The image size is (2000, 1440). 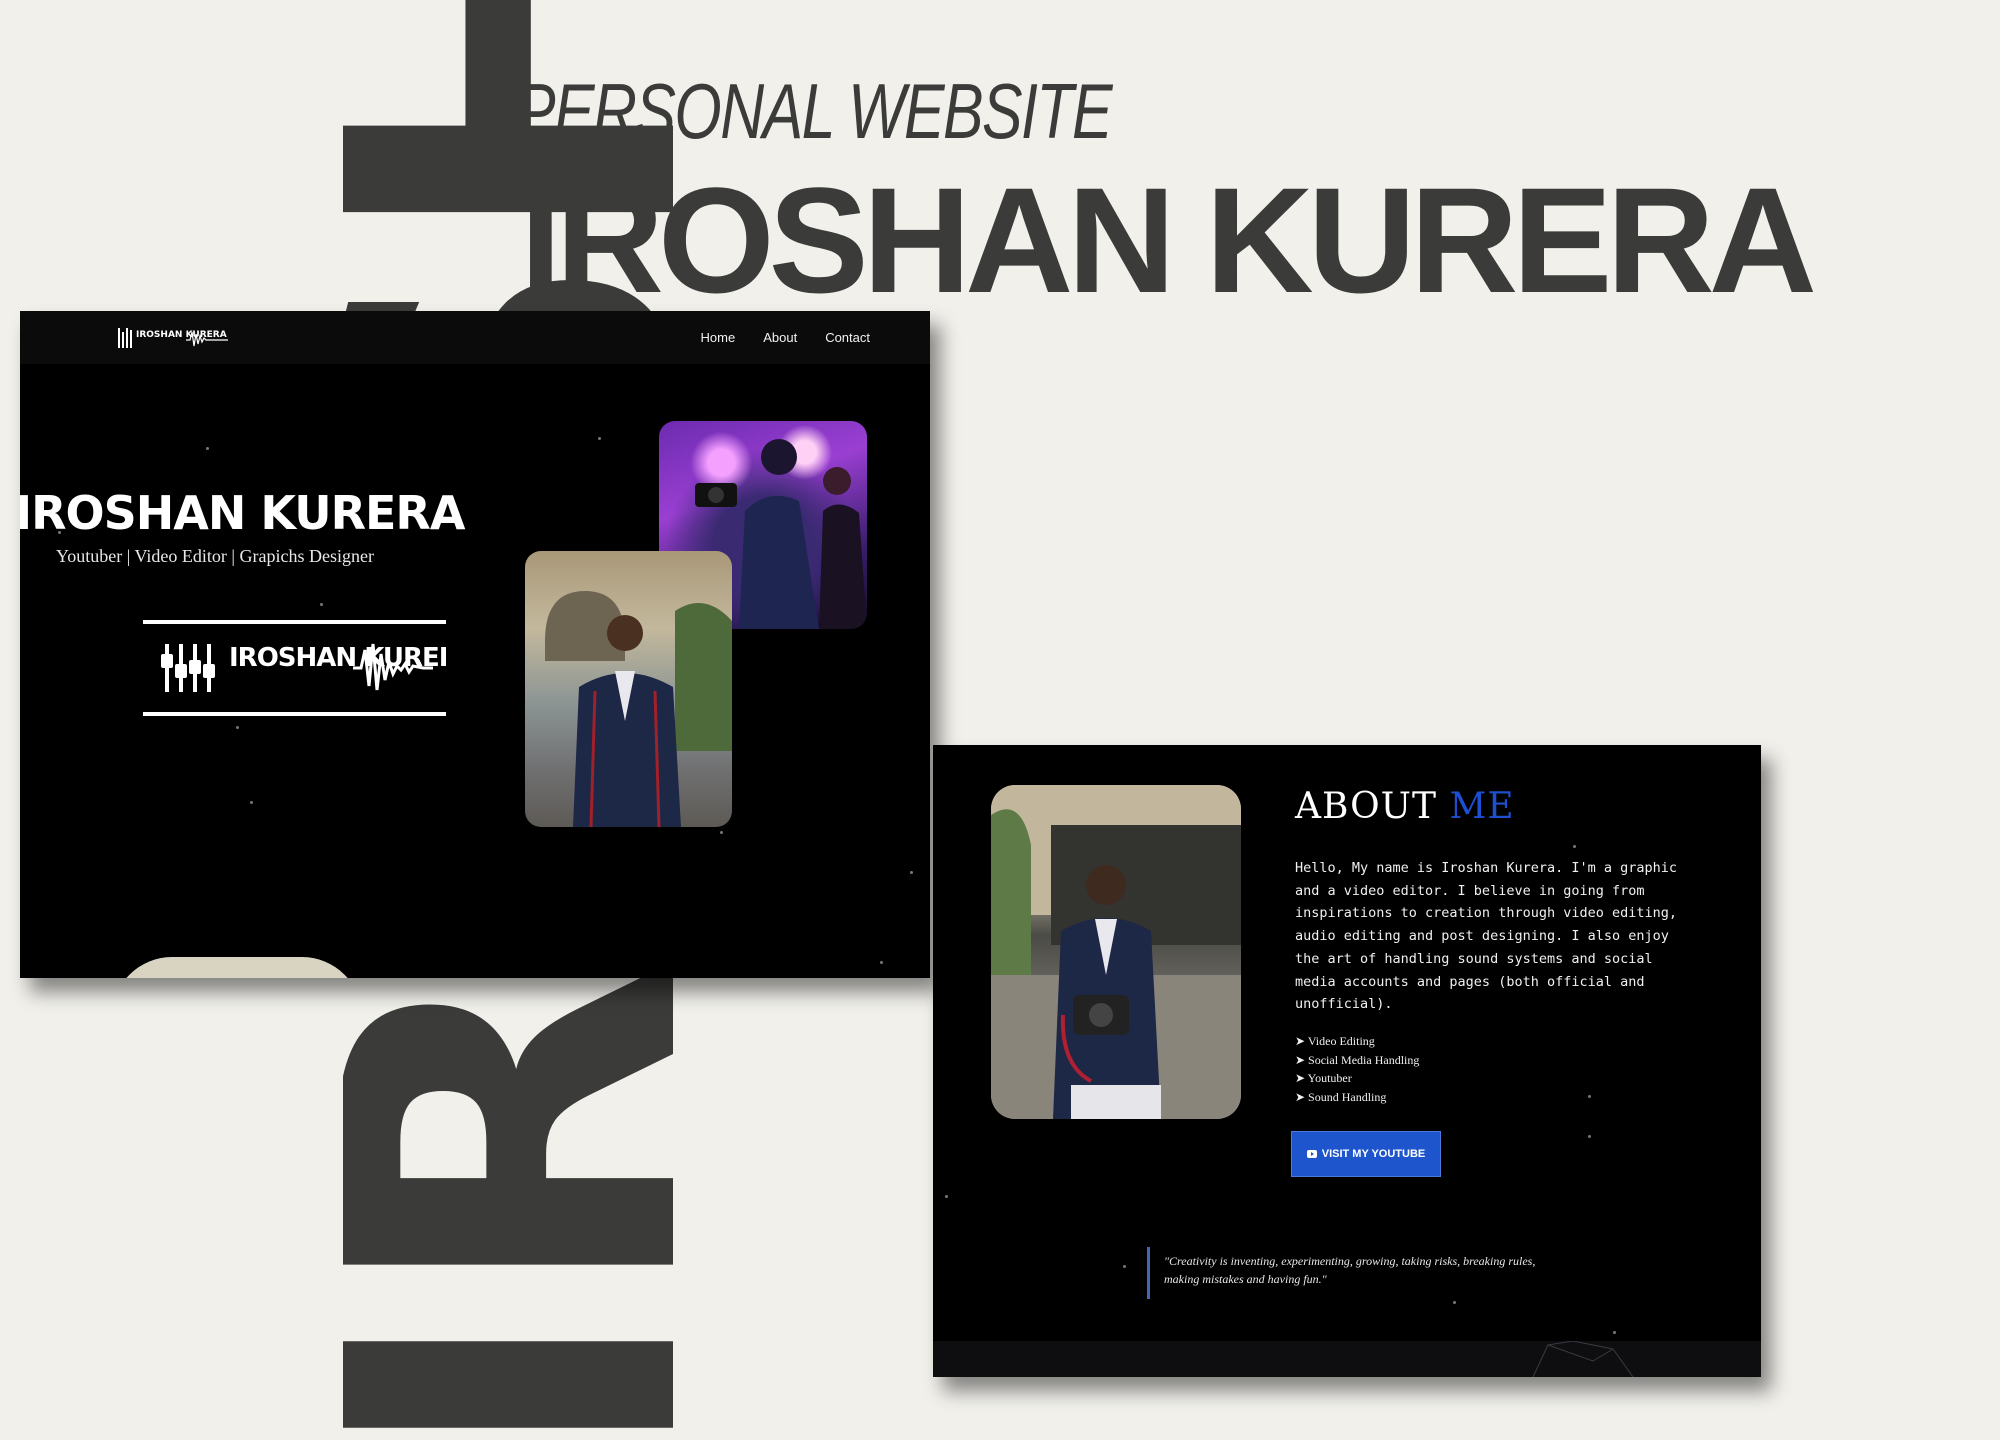 I want to click on youtube-icon, so click(x=1311, y=1154).